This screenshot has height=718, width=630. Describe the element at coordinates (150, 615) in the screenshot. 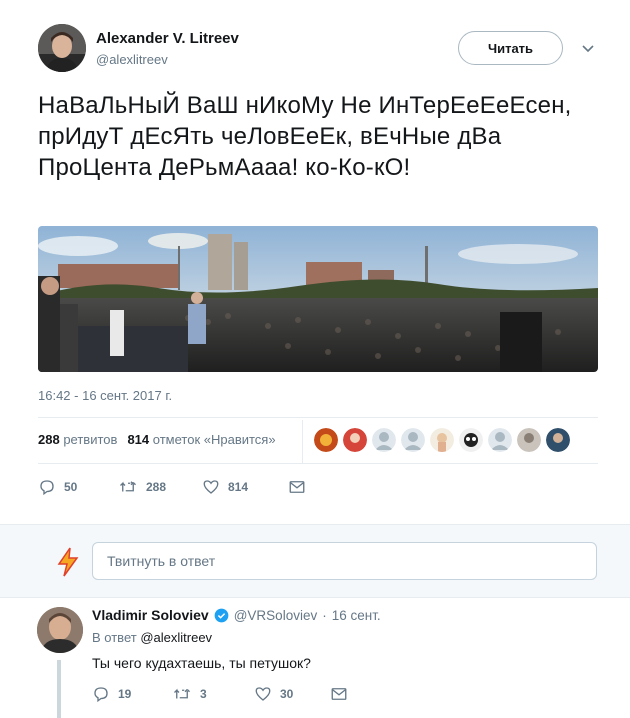

I see `reply-author-name: Vladimir Soloviev` at that location.